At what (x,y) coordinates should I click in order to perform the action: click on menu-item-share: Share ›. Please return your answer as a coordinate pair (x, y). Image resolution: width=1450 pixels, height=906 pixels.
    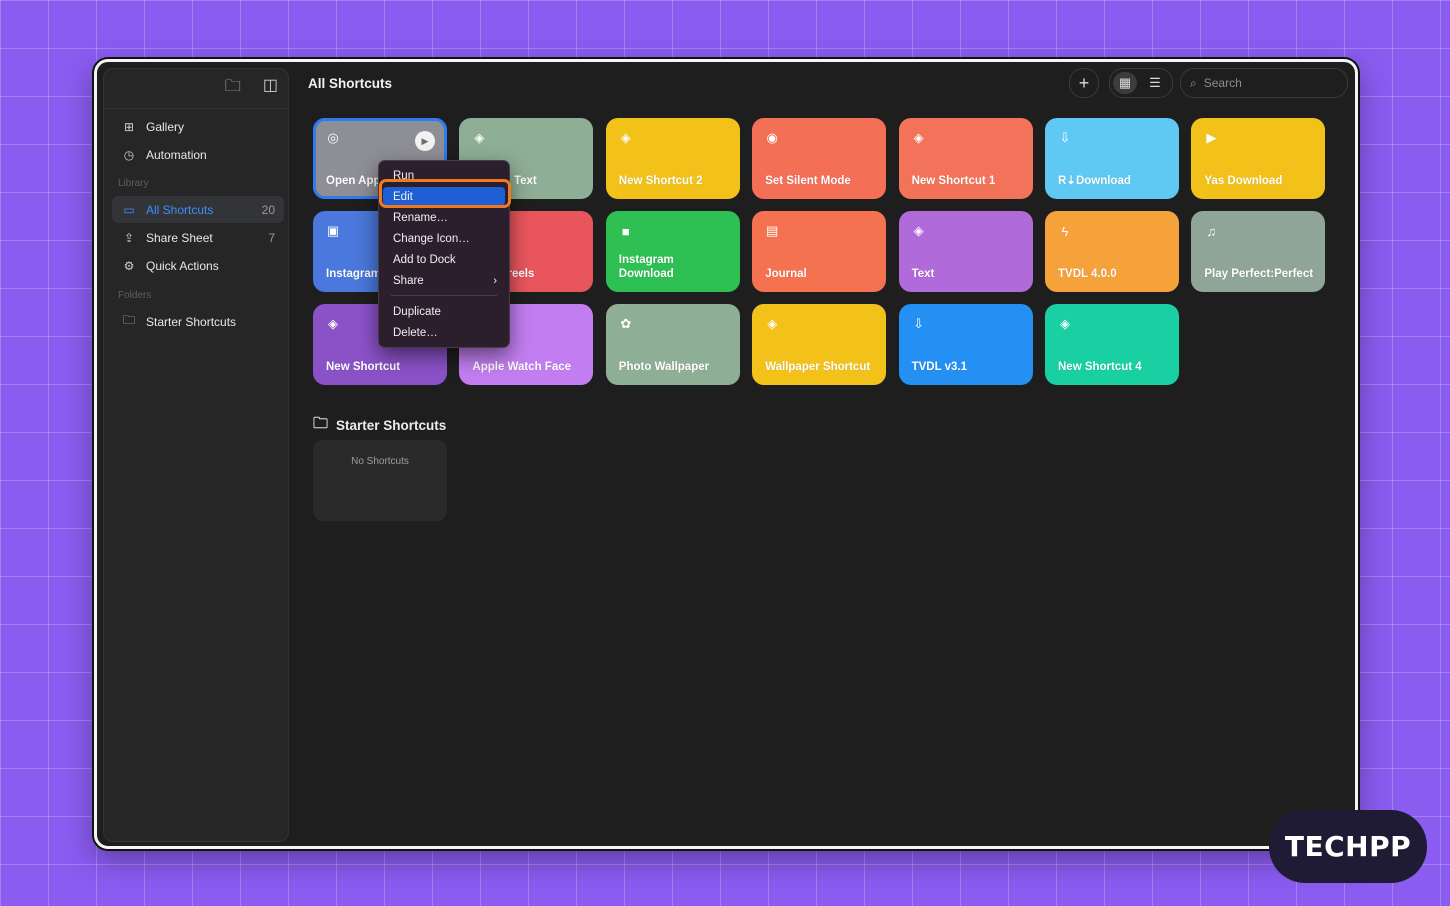
    Looking at the image, I should click on (444, 280).